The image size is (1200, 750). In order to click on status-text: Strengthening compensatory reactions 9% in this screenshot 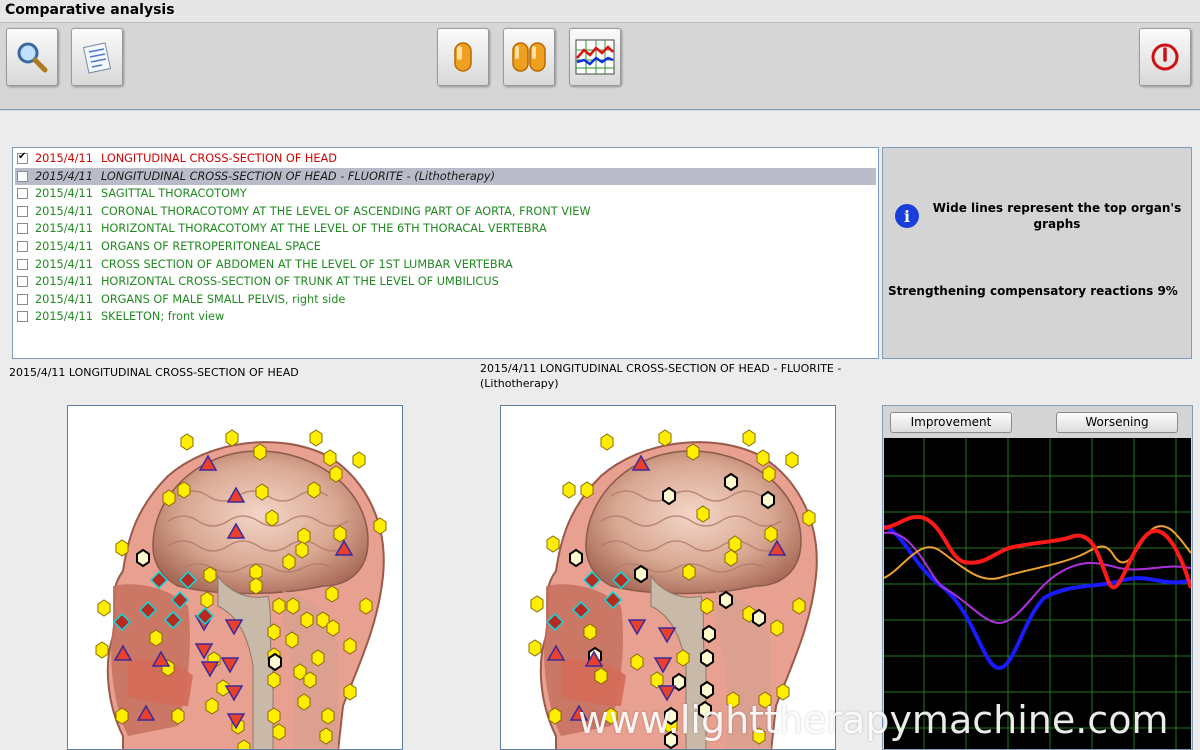, I will do `click(1033, 291)`.